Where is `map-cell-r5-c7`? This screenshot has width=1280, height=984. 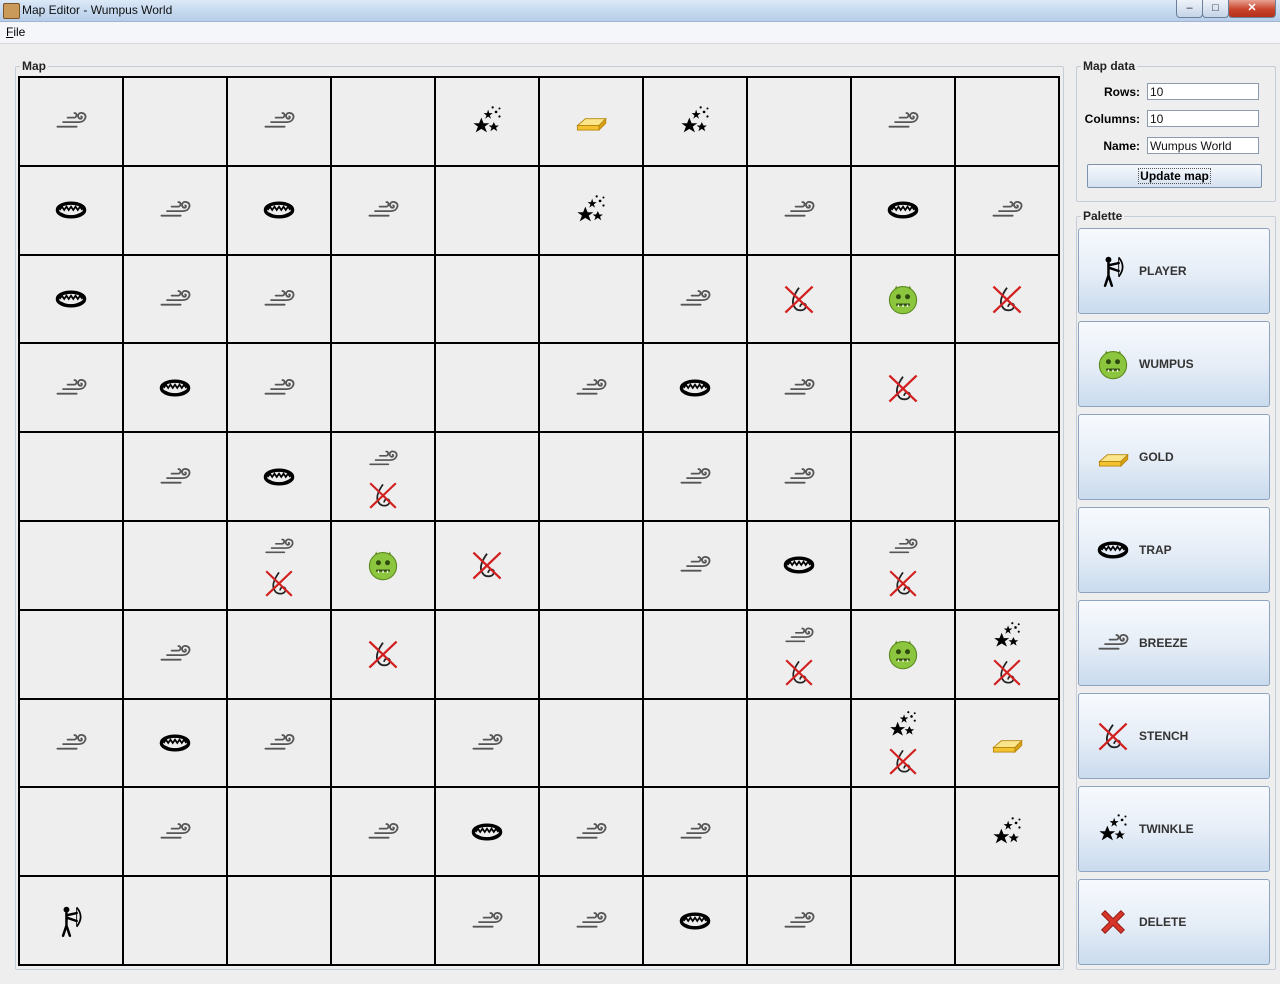
map-cell-r5-c7 is located at coordinates (800, 566).